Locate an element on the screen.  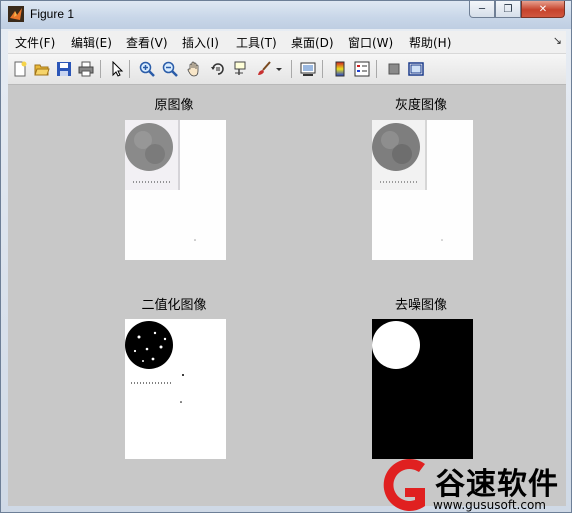
zoom-in-icon is located at coordinates (147, 69).